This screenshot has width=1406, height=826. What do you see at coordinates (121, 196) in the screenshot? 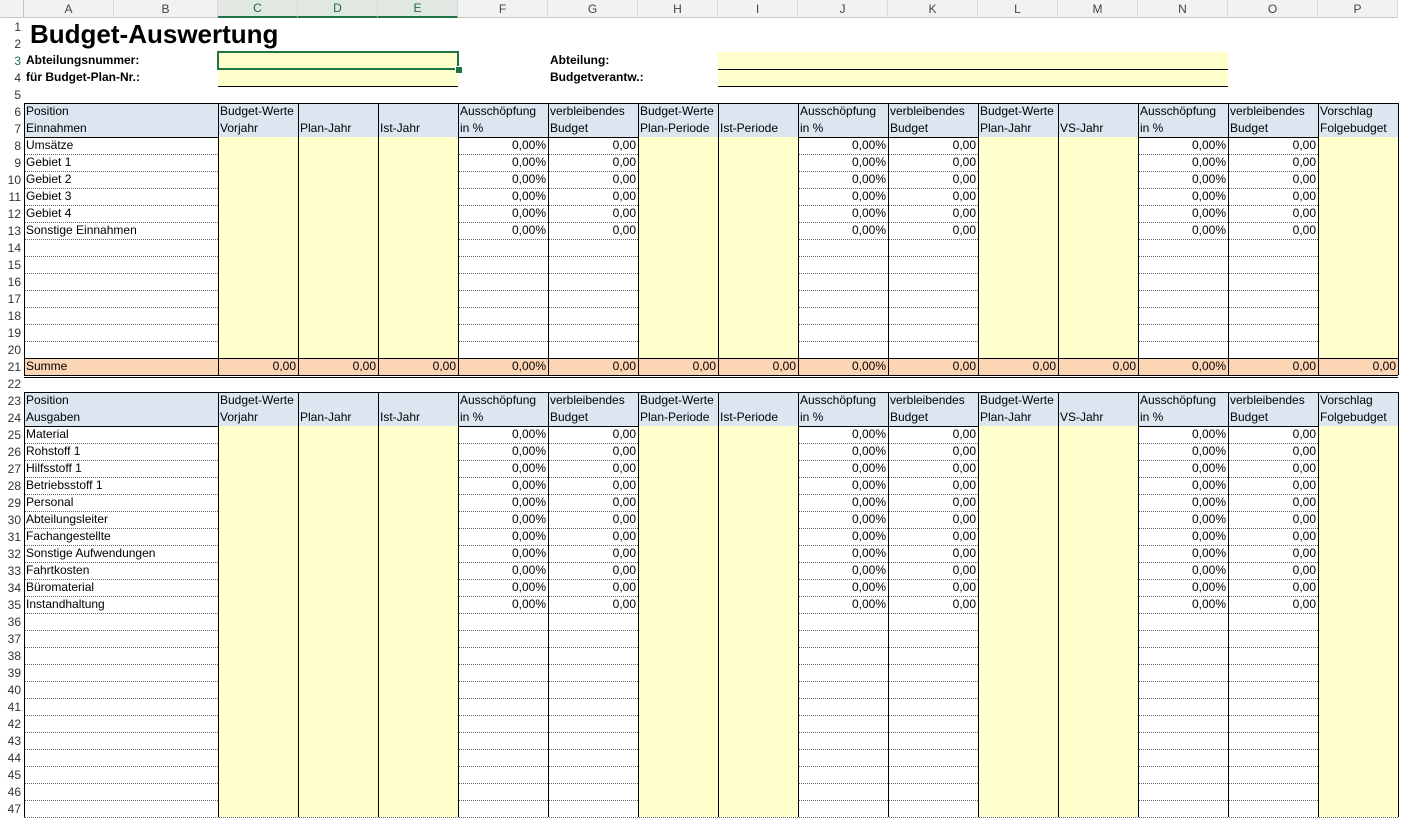
I see `income-row-label: Gebiet 3` at bounding box center [121, 196].